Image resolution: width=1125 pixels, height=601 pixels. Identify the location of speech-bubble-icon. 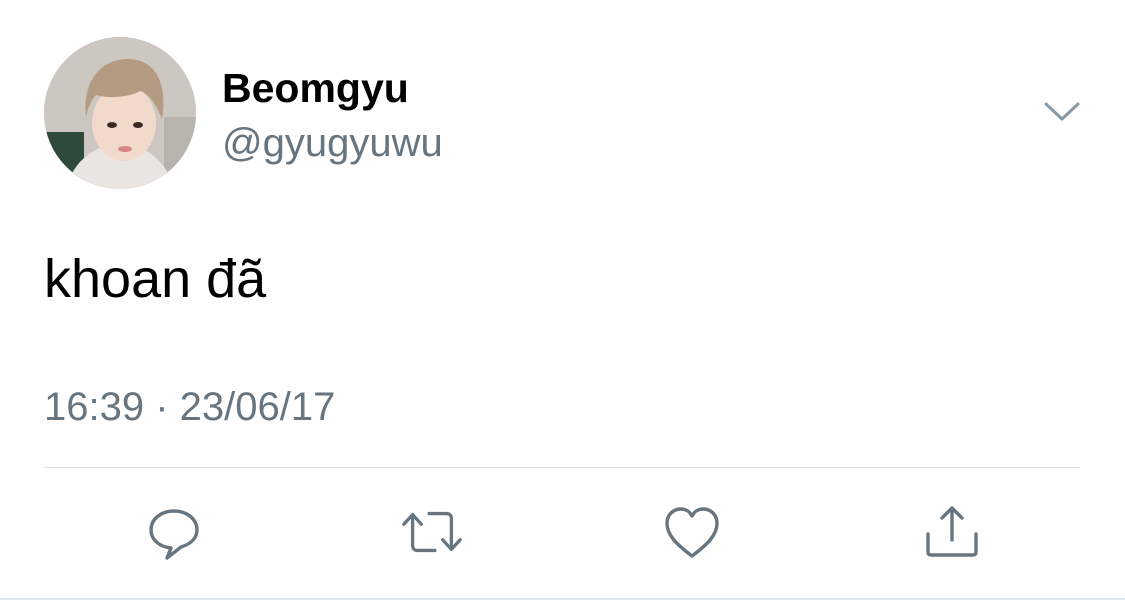
(174, 534).